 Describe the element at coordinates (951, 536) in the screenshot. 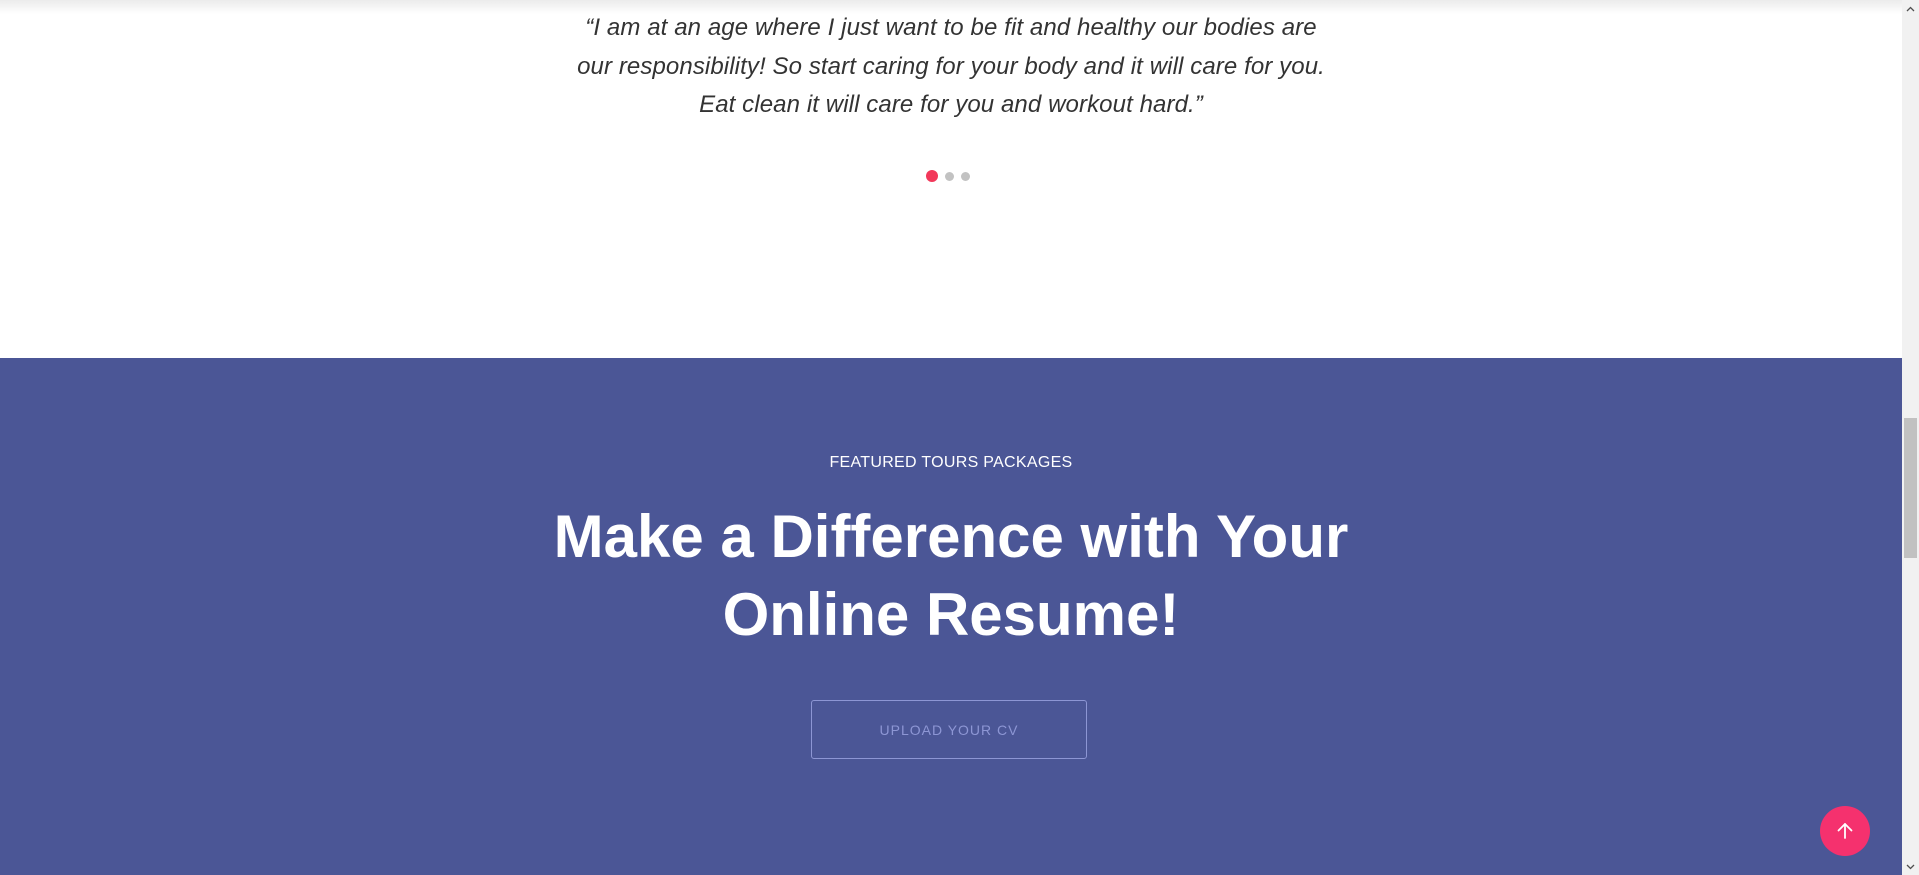

I see `headline-line-1: Make a Difference with Your` at that location.